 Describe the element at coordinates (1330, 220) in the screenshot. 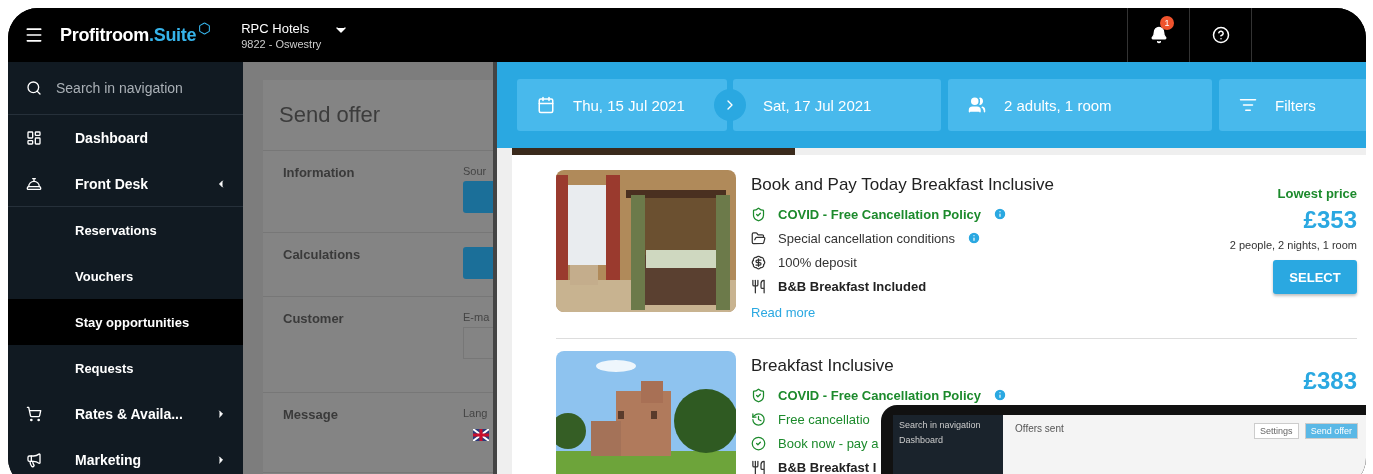

I see `price: £353` at that location.